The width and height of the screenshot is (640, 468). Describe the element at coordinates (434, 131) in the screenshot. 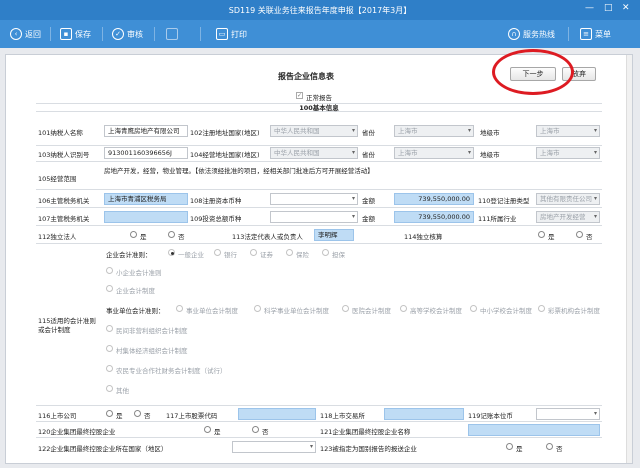

I see `reg-province-select: 上海市` at that location.